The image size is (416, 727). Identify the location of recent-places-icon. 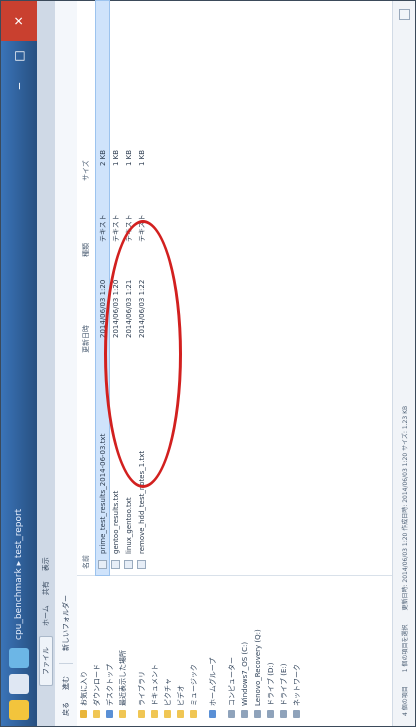
(122, 714).